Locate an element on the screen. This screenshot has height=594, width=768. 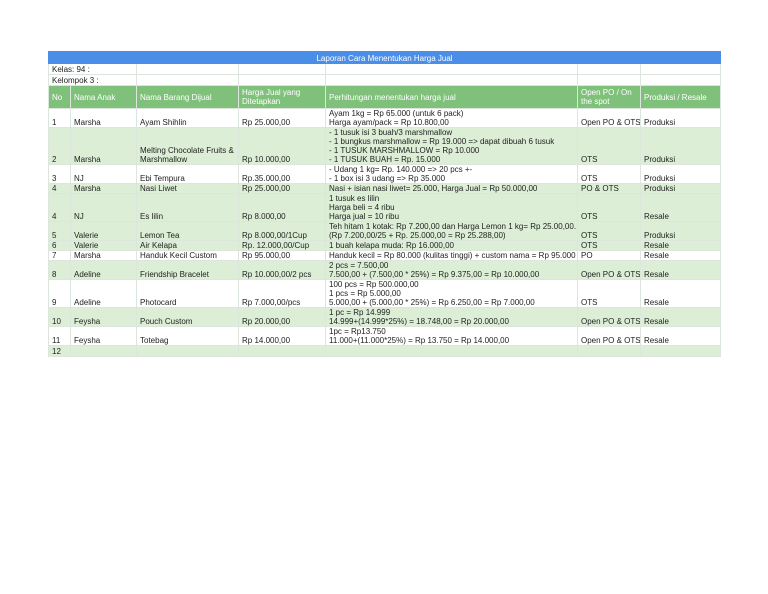
cell-no: 12 is located at coordinates (59, 351).